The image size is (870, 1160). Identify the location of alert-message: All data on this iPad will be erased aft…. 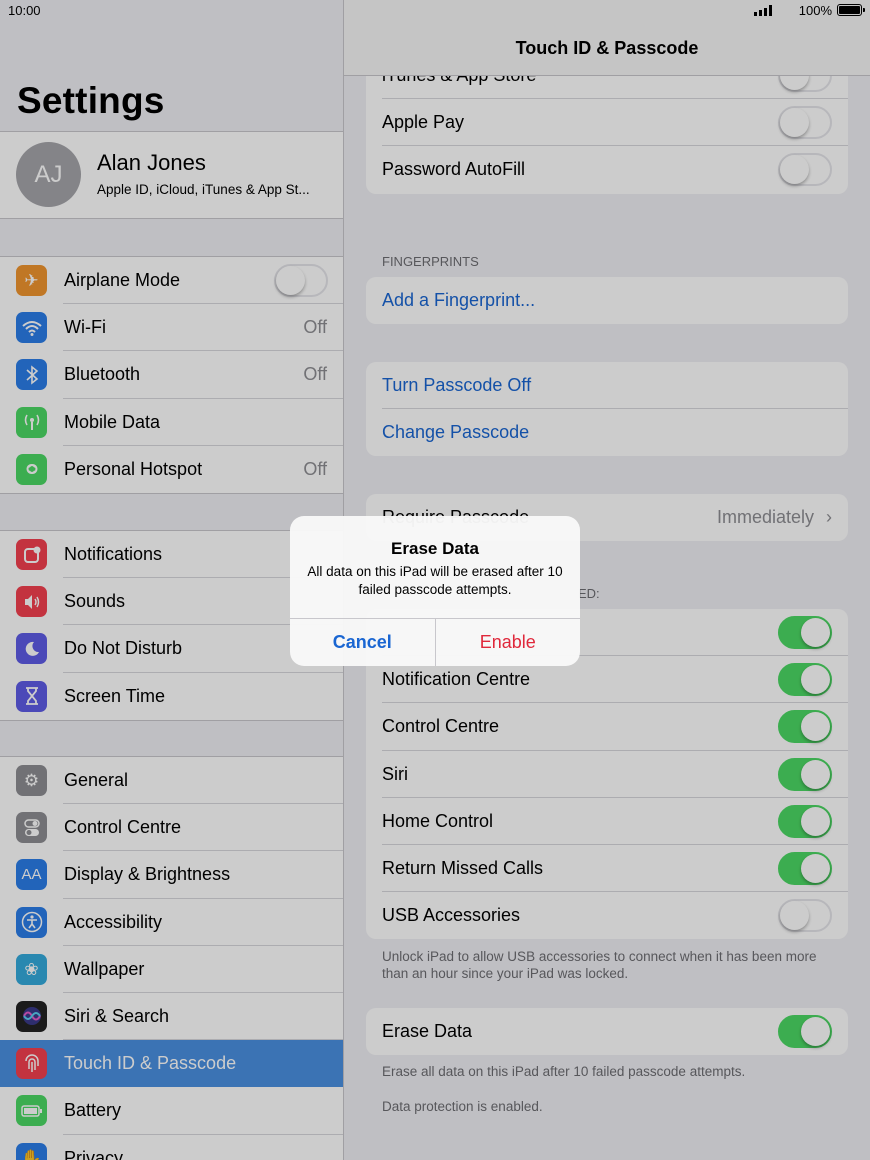
(435, 580).